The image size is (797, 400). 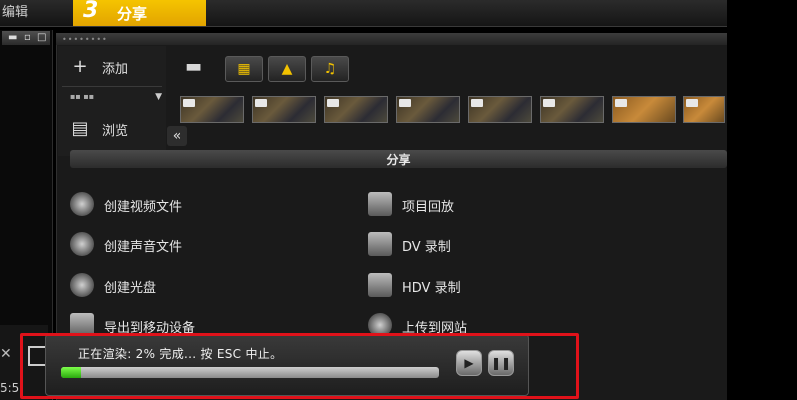 I want to click on maximize-icon: □, so click(x=41, y=38).